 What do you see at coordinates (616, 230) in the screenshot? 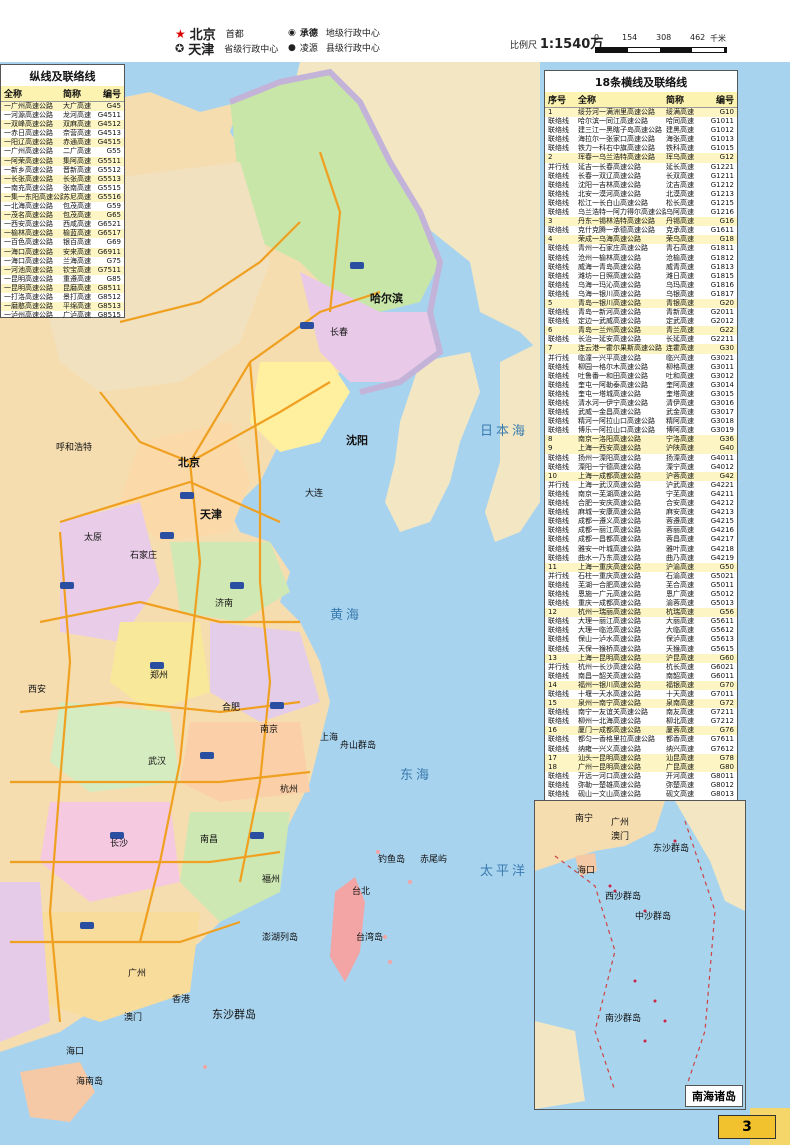
I see `row-name: 克什克腾一承德高速公路` at bounding box center [616, 230].